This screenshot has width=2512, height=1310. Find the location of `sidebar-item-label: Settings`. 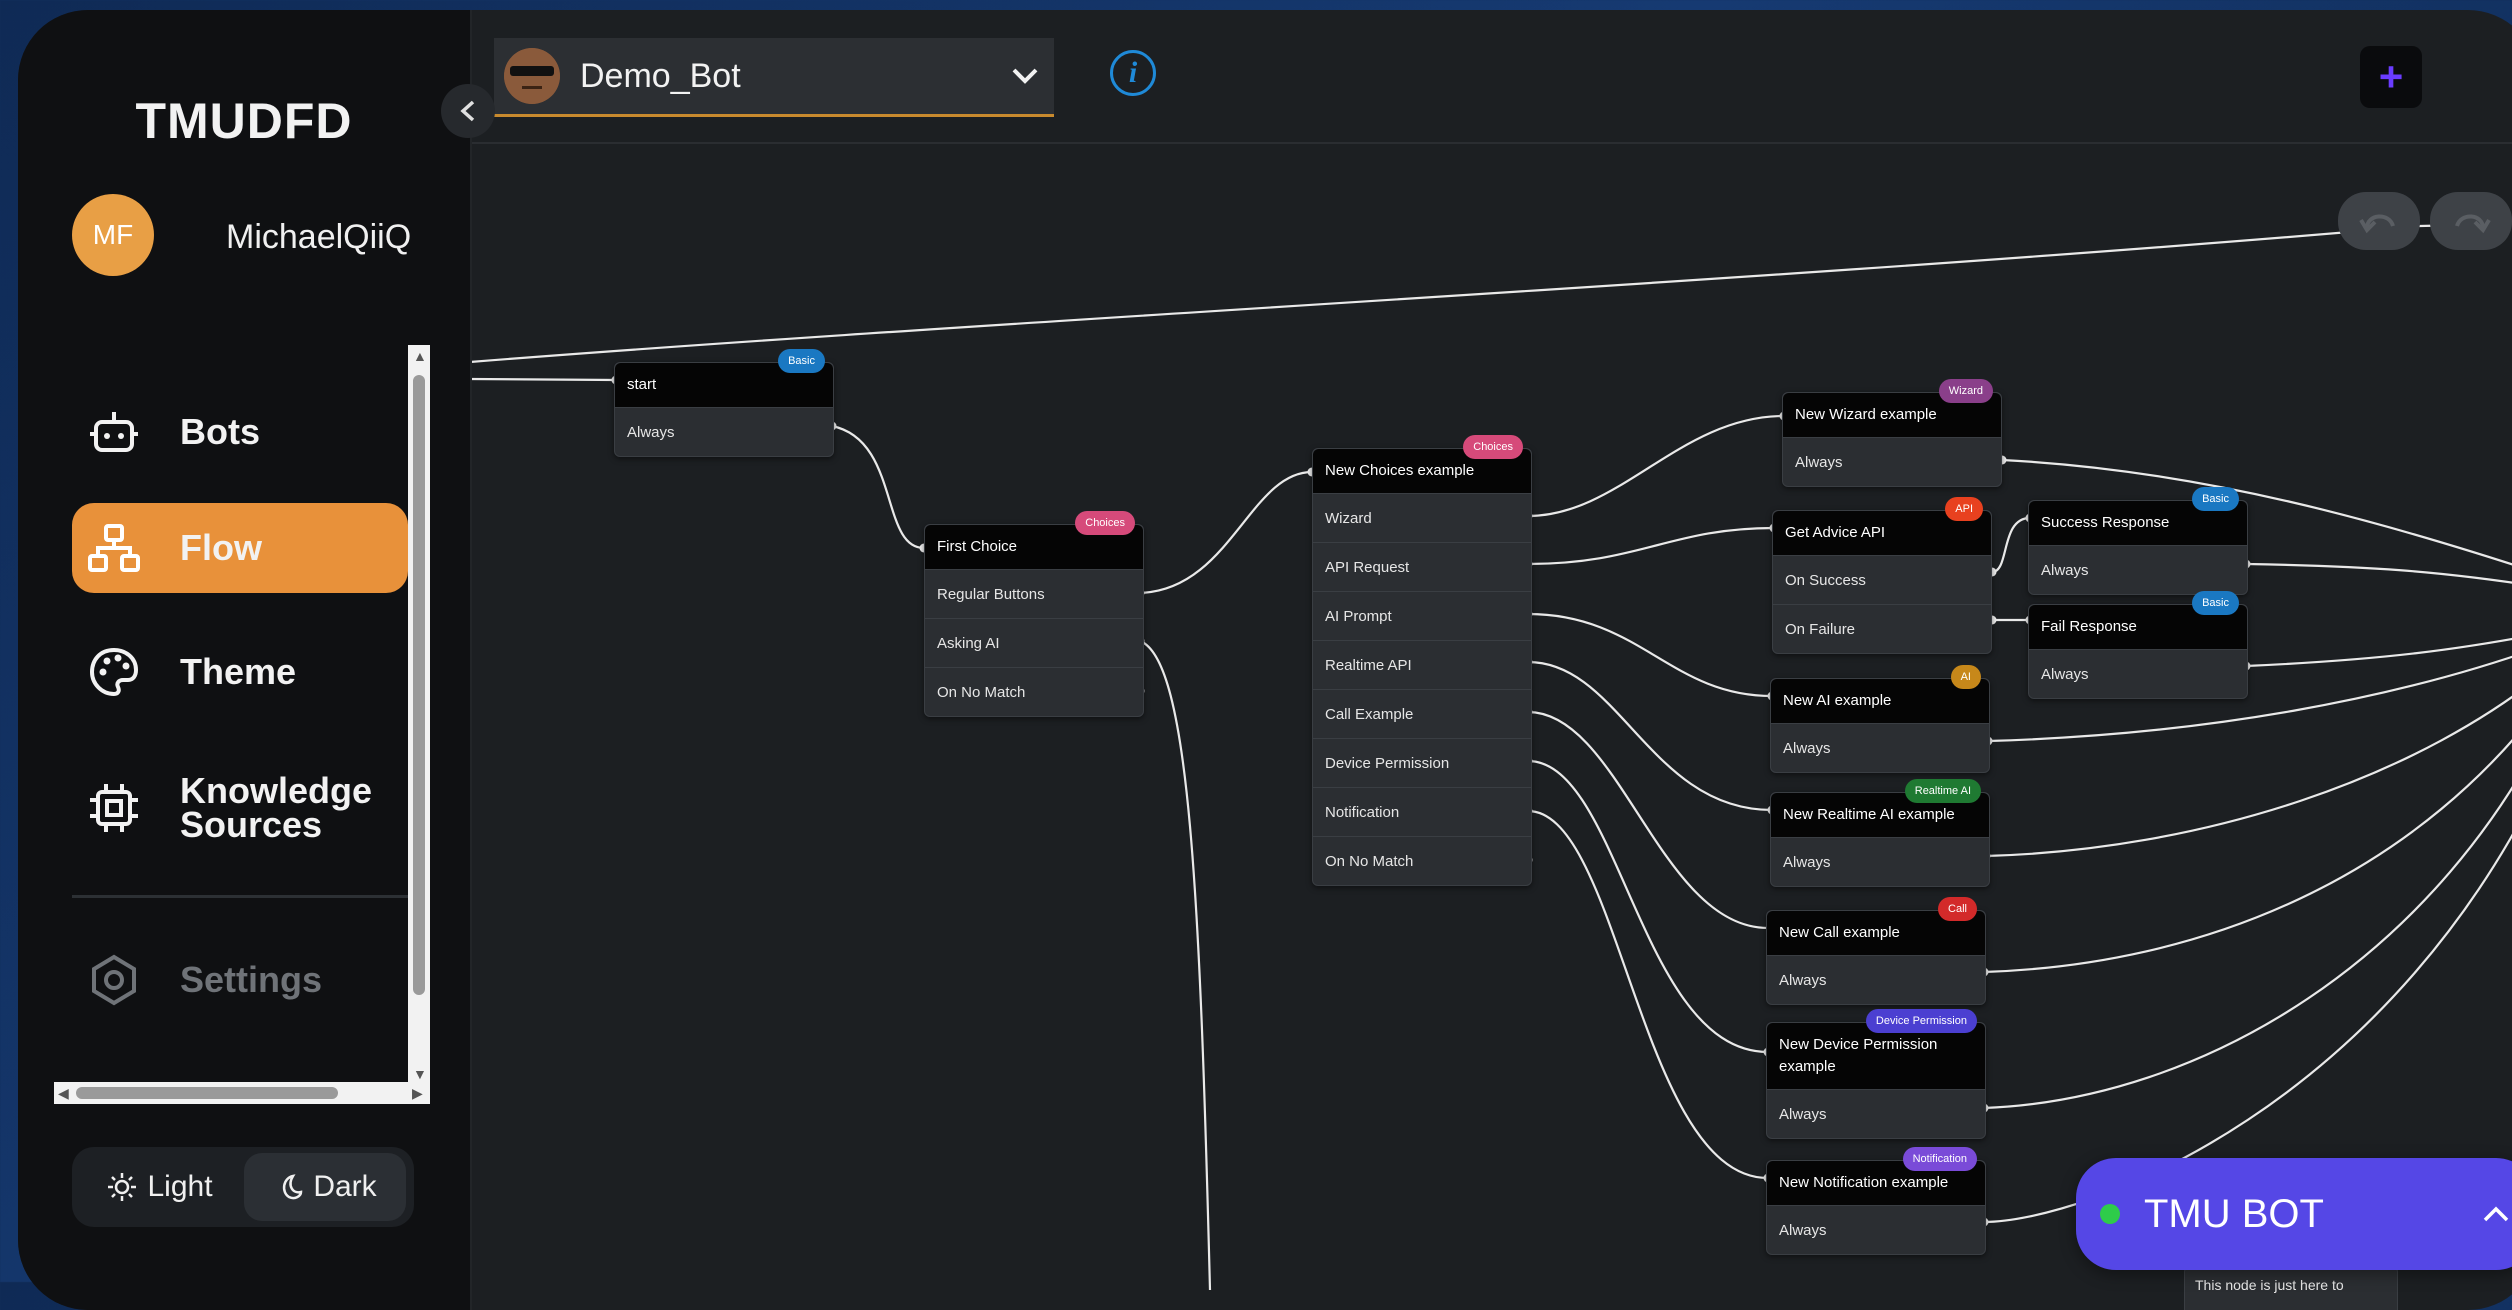

sidebar-item-label: Settings is located at coordinates (251, 979).